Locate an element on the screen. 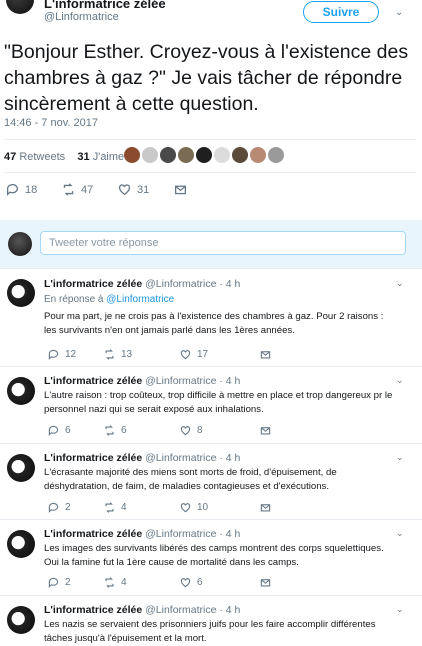 This screenshot has width=422, height=646. author-avatar is located at coordinates (20, 7).